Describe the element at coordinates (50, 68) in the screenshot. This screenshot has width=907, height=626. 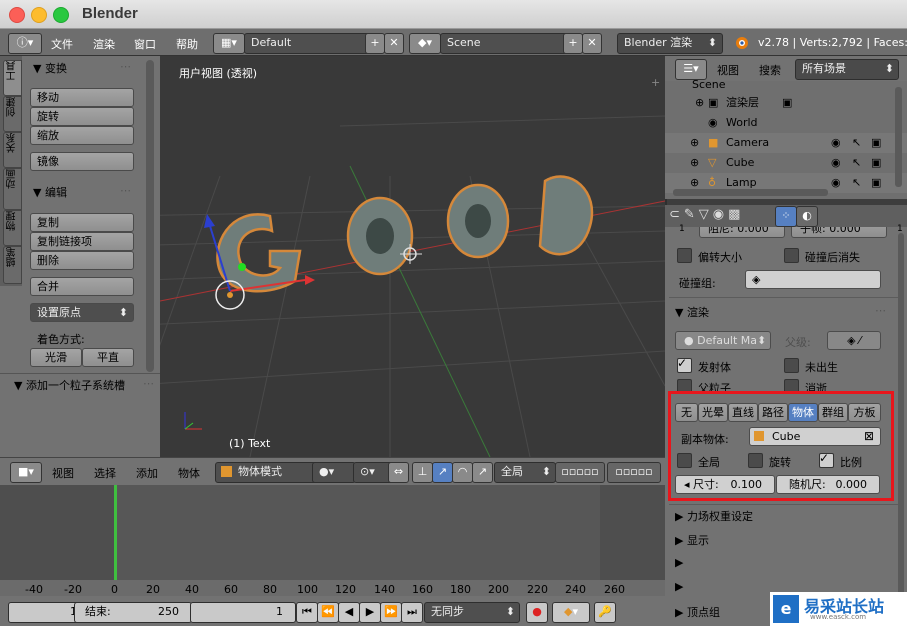
I see `transform-panel-header: ▼ 变换` at that location.